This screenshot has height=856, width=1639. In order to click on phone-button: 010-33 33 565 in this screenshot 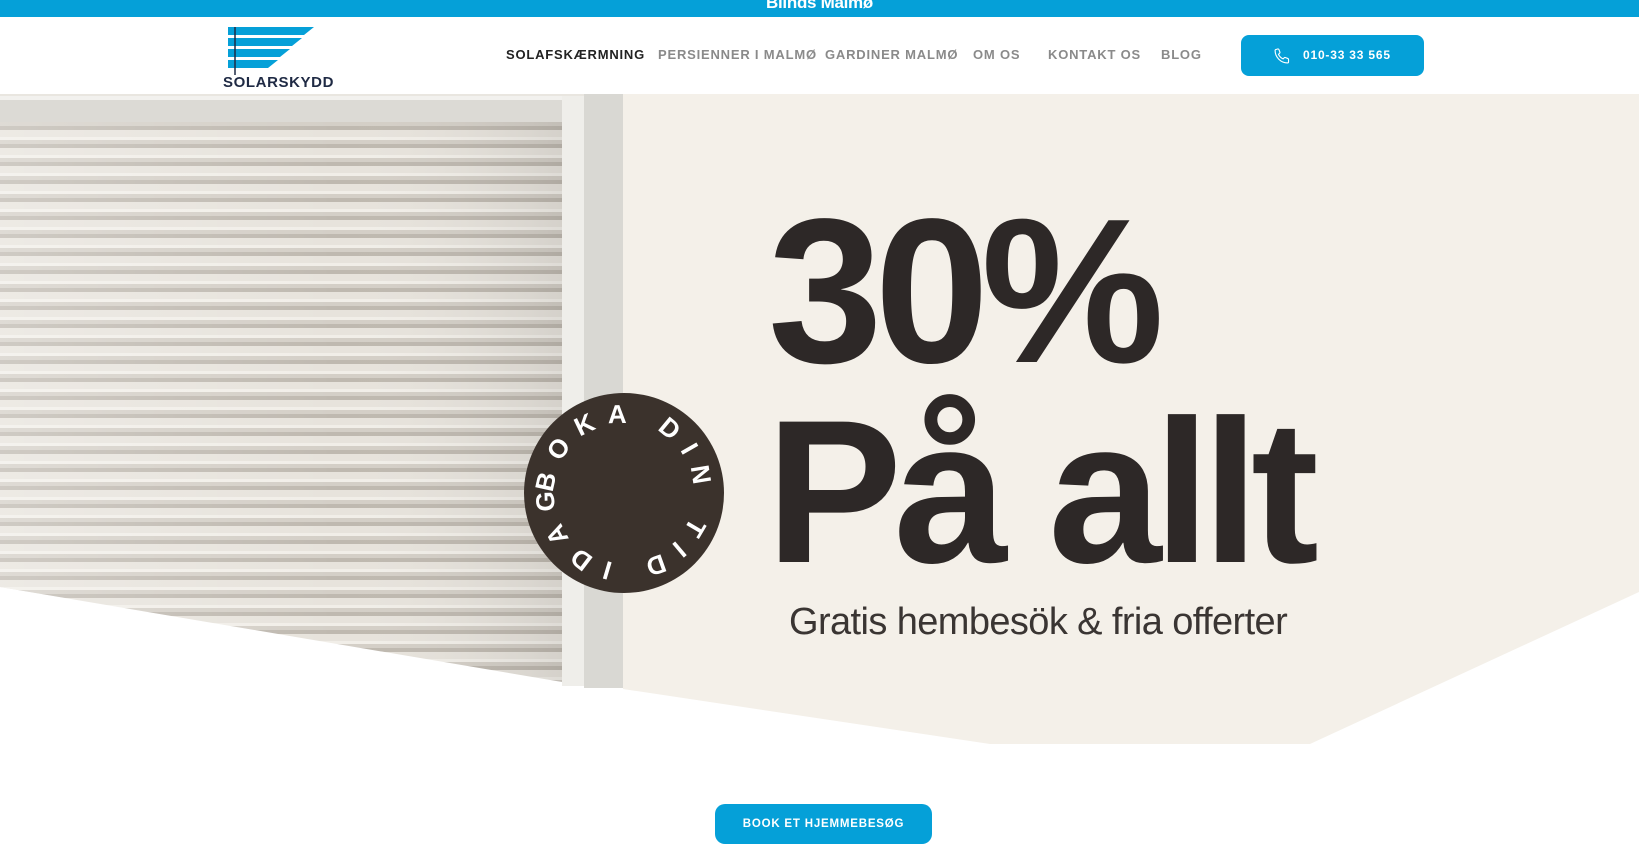, I will do `click(1332, 55)`.